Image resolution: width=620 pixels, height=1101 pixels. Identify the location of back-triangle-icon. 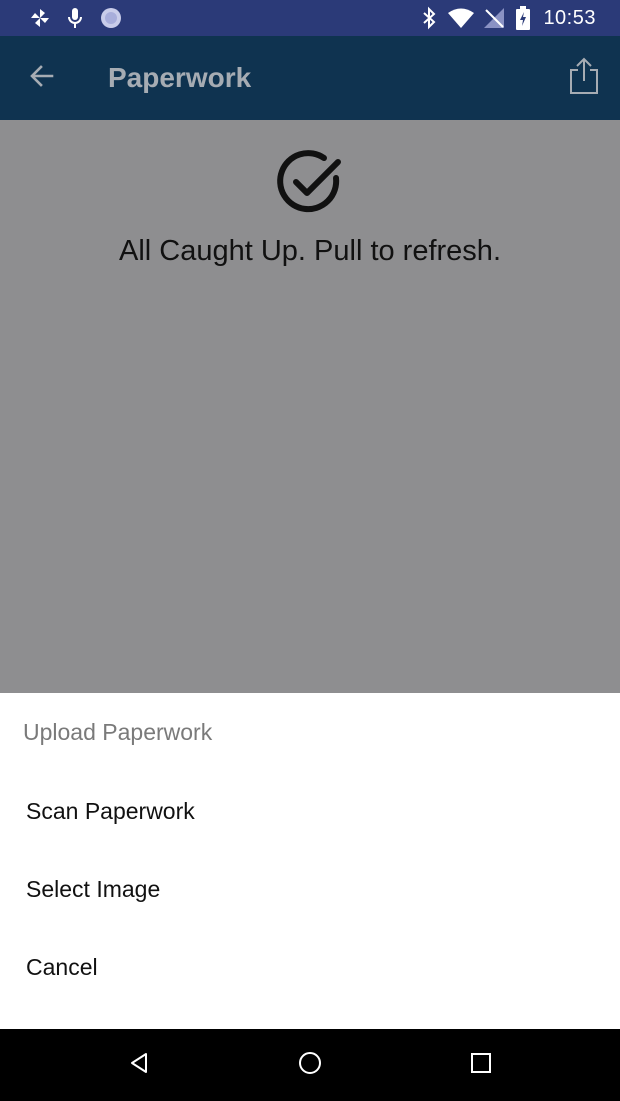
(139, 1065).